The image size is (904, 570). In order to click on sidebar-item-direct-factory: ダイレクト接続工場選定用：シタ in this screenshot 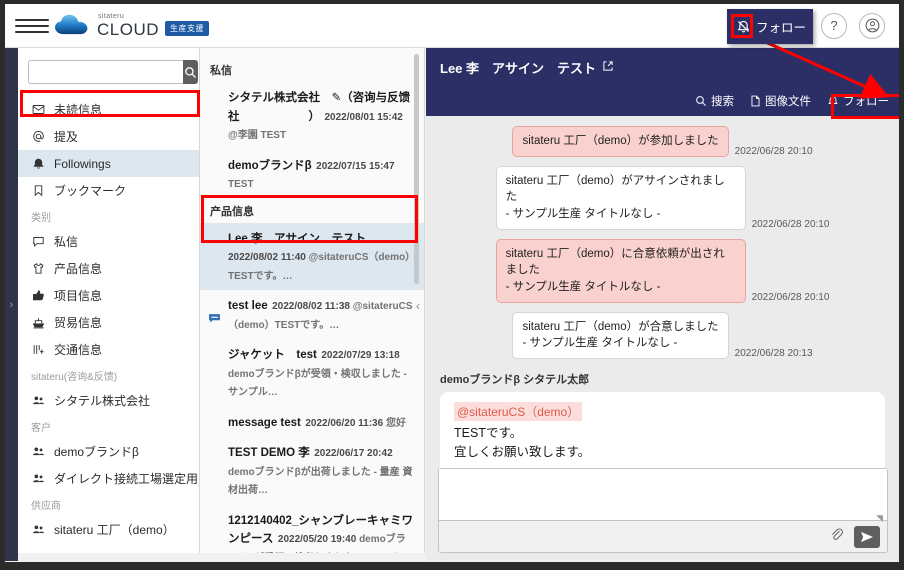, I will do `click(108, 478)`.